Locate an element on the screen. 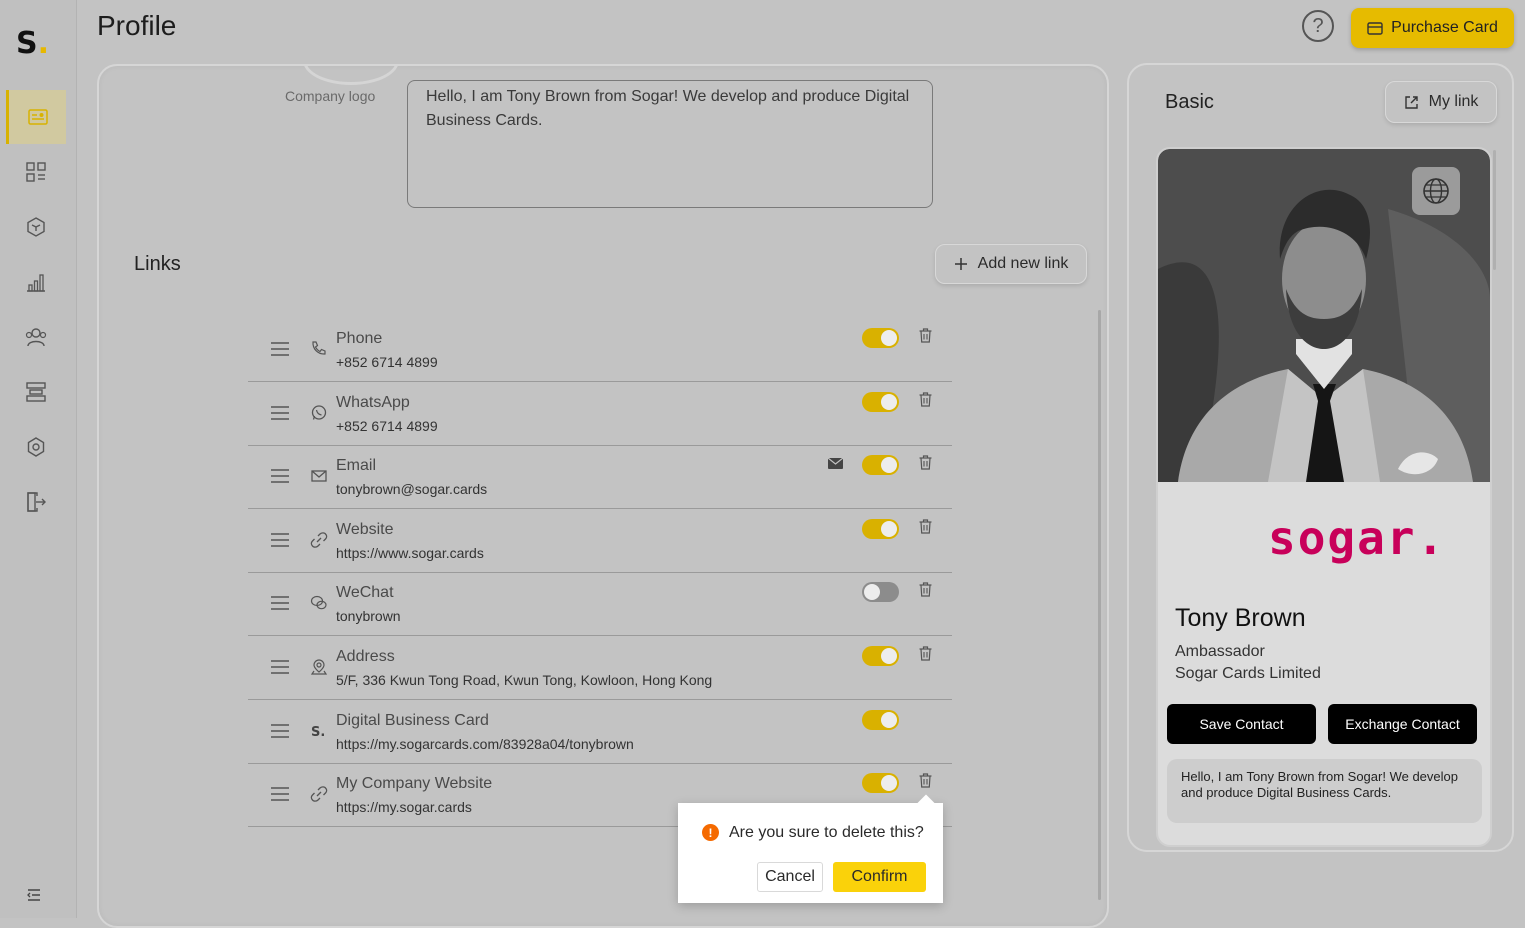 The height and width of the screenshot is (928, 1525). nav-team is located at coordinates (36, 337).